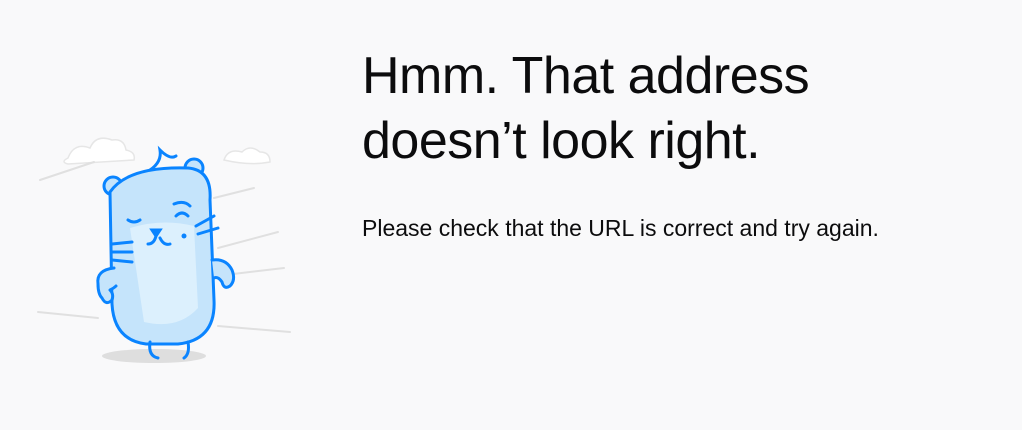 The width and height of the screenshot is (1022, 430). Describe the element at coordinates (164, 250) in the screenshot. I see `confused-otter-icon` at that location.